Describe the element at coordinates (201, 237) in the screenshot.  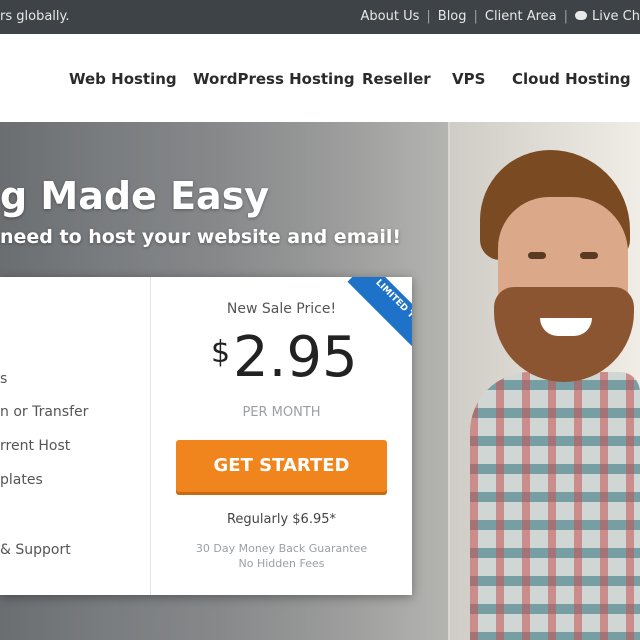
I see `hero-subtitle: need to host your website and email!` at that location.